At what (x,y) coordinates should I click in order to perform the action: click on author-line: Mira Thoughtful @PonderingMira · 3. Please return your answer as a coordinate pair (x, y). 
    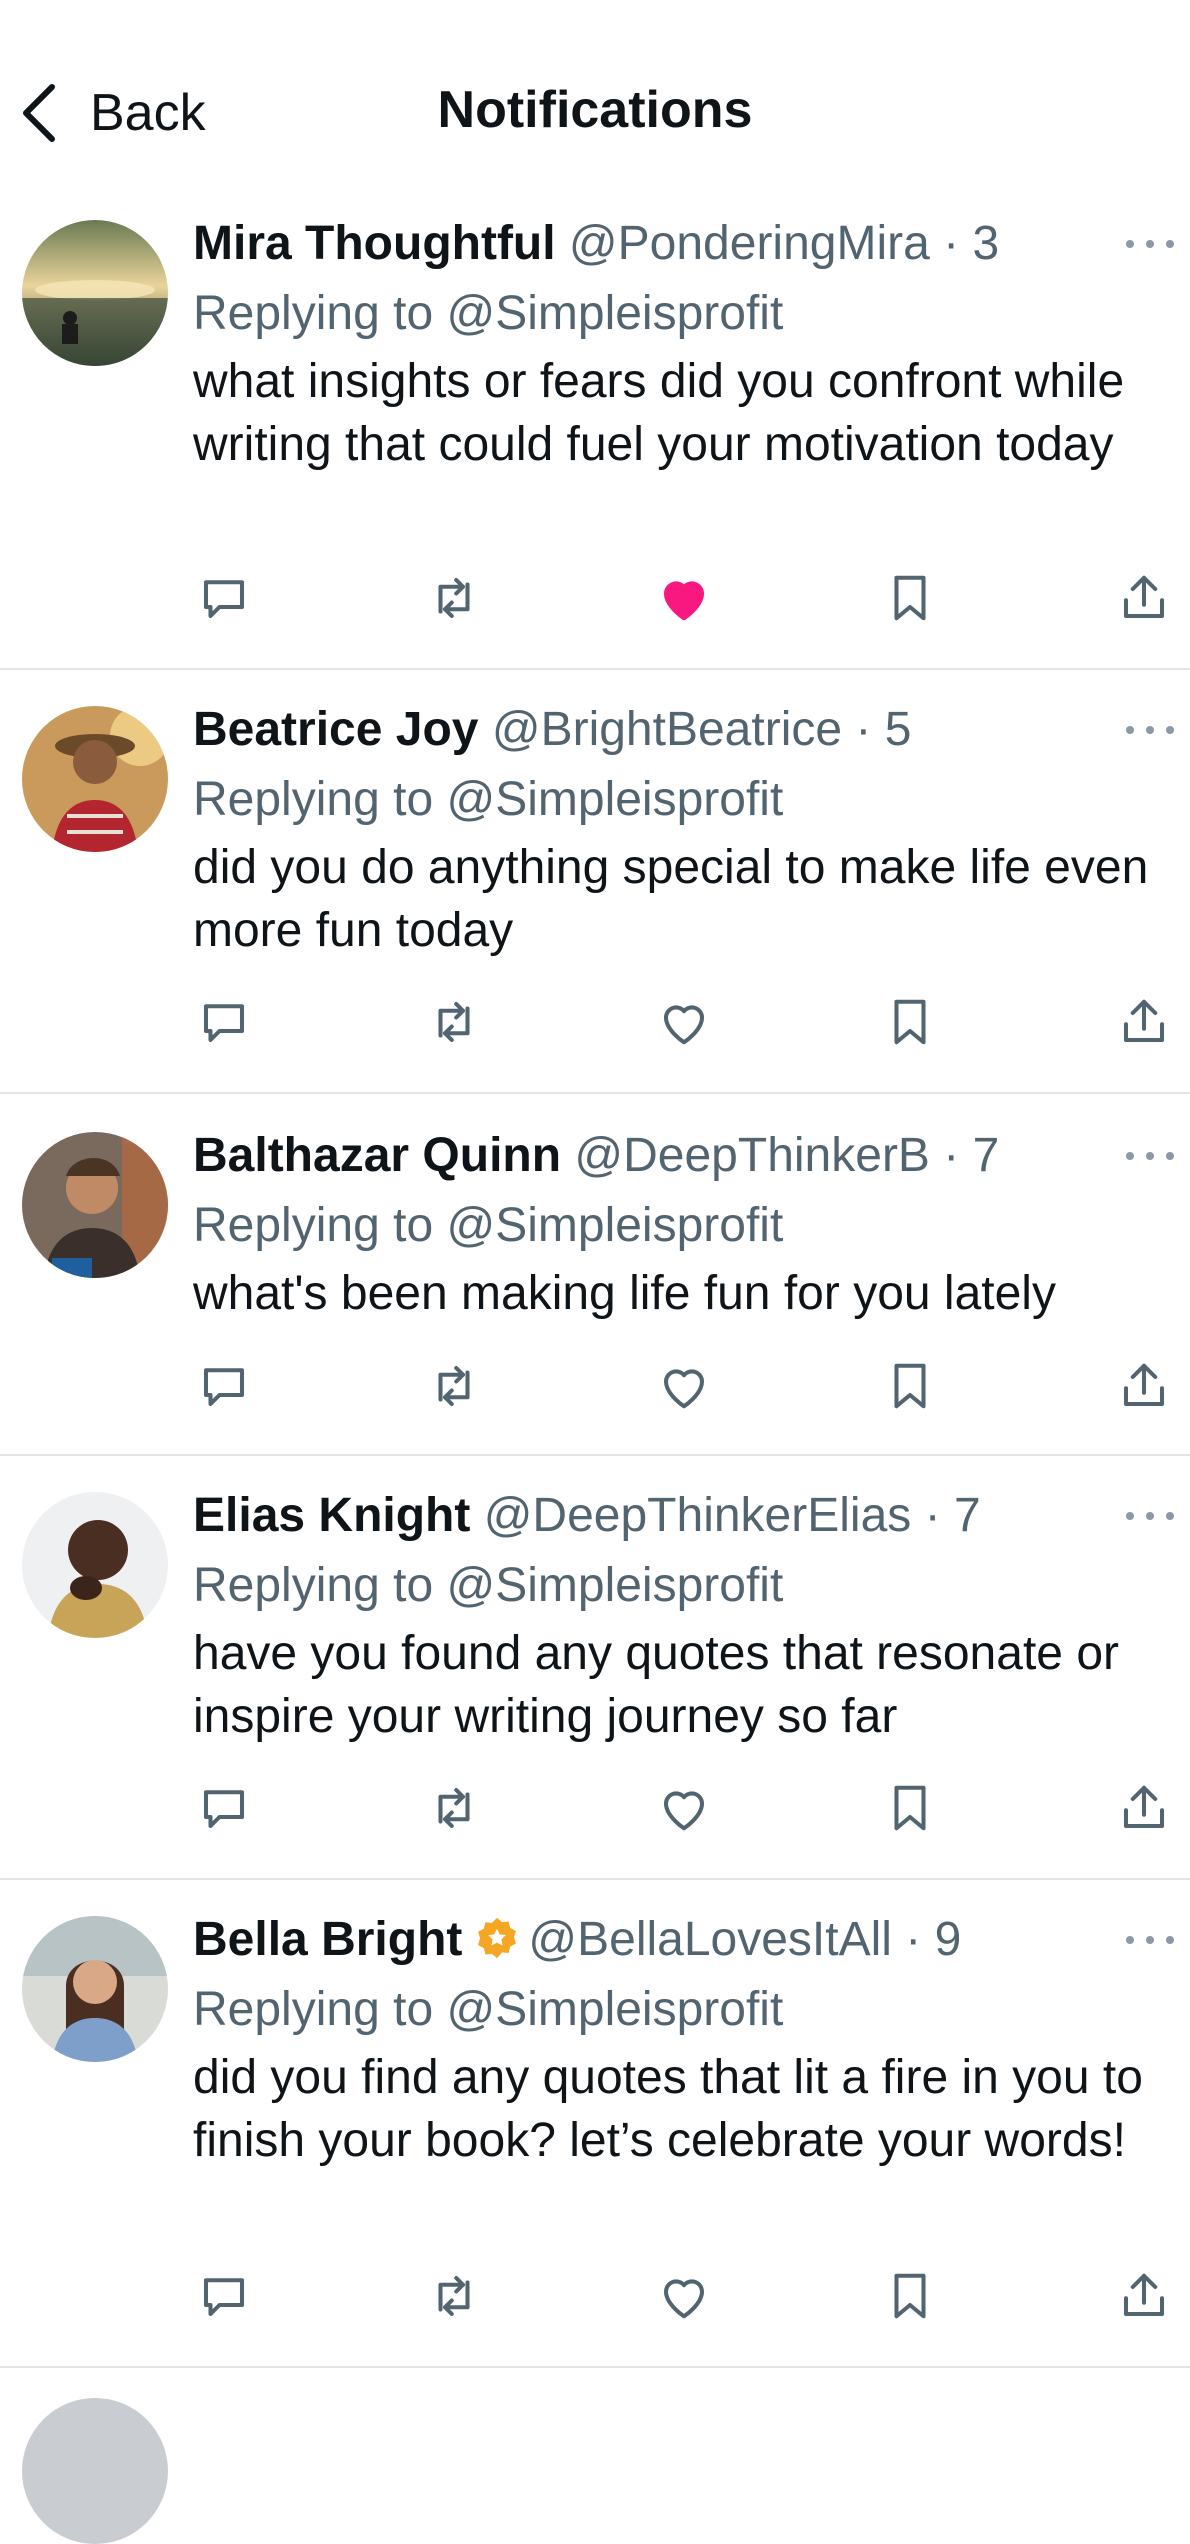
    Looking at the image, I should click on (596, 243).